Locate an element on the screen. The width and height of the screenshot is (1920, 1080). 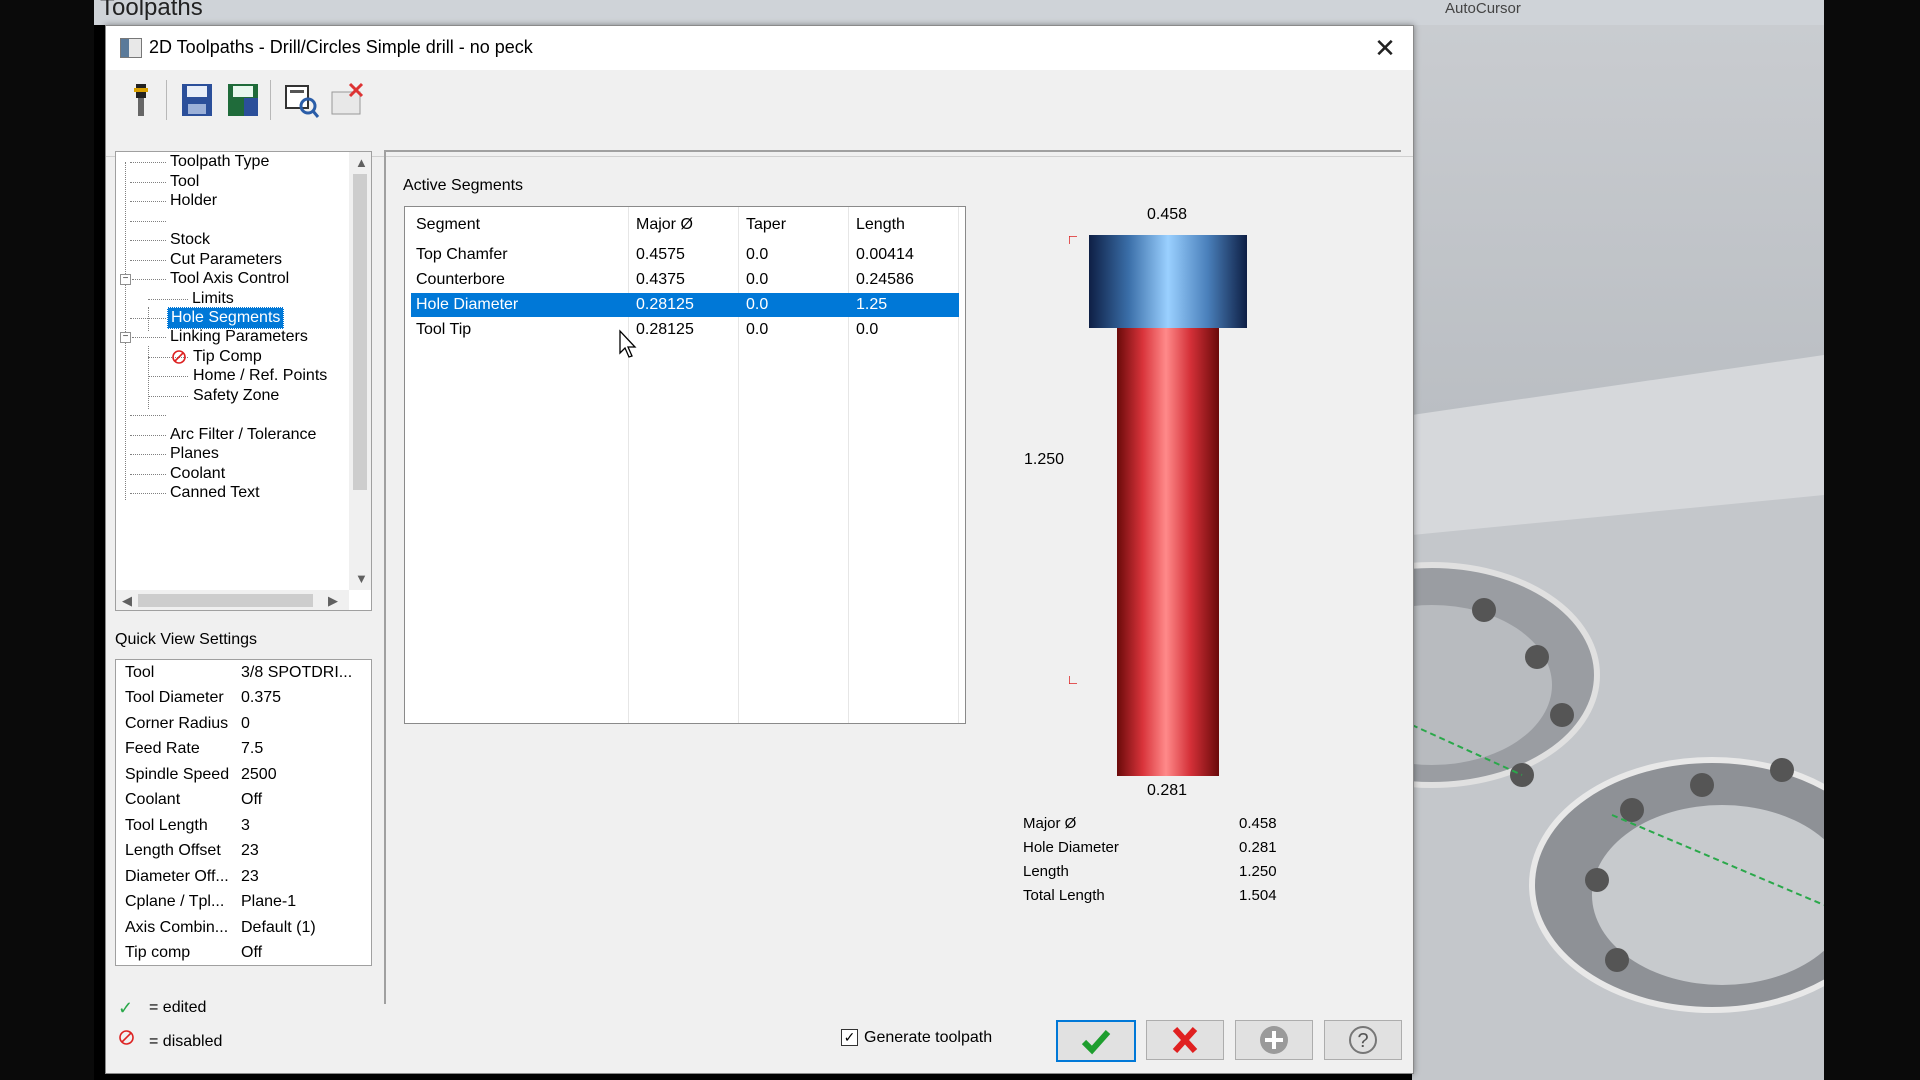
toolpaths-panel-title: Toolpaths is located at coordinates (151, 10).